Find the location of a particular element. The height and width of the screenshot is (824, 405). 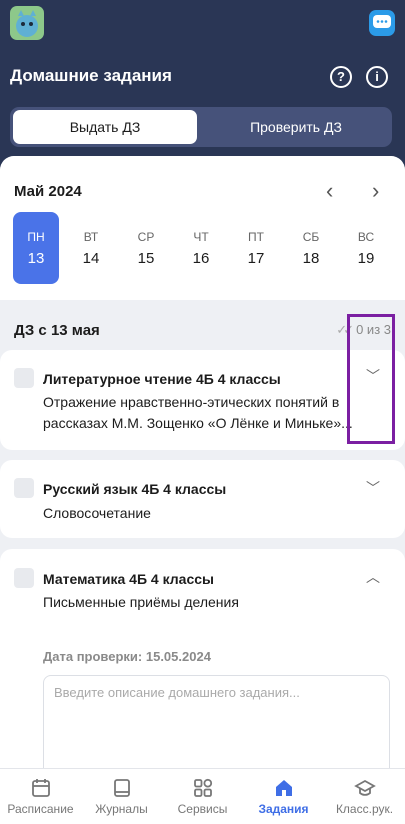

page-title: Домашние задания is located at coordinates (91, 75).